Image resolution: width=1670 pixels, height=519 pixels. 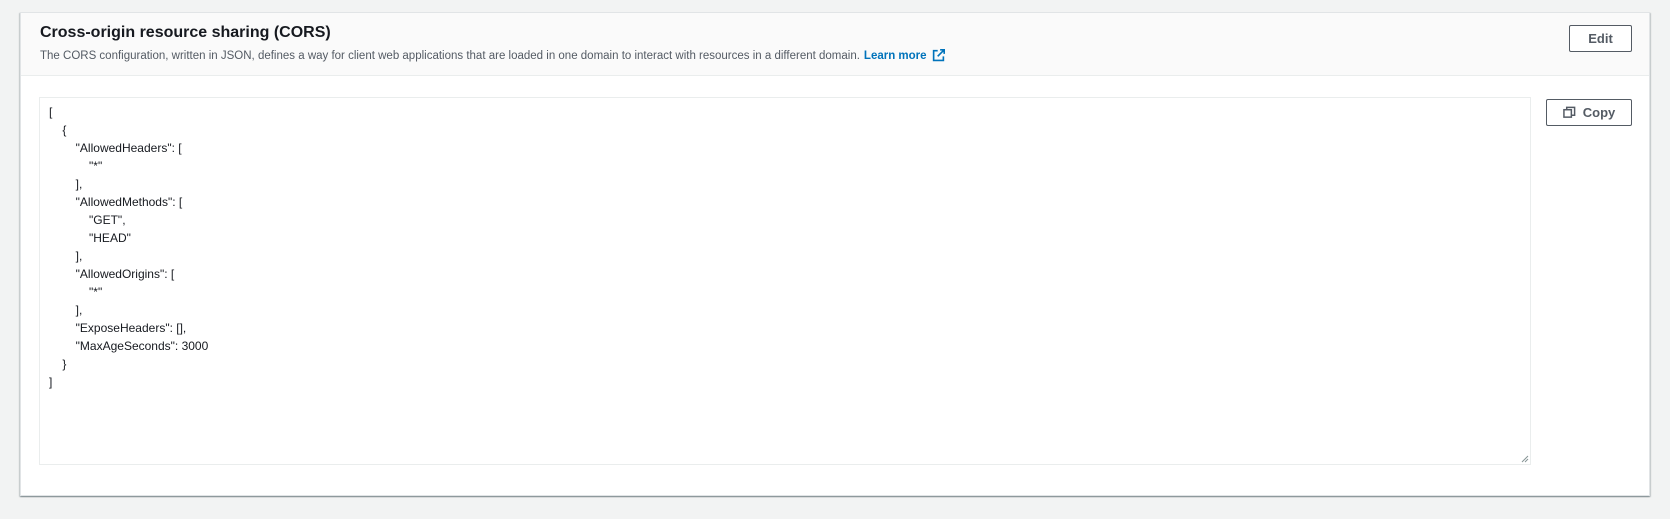 What do you see at coordinates (1524, 458) in the screenshot?
I see `resize-handle-icon` at bounding box center [1524, 458].